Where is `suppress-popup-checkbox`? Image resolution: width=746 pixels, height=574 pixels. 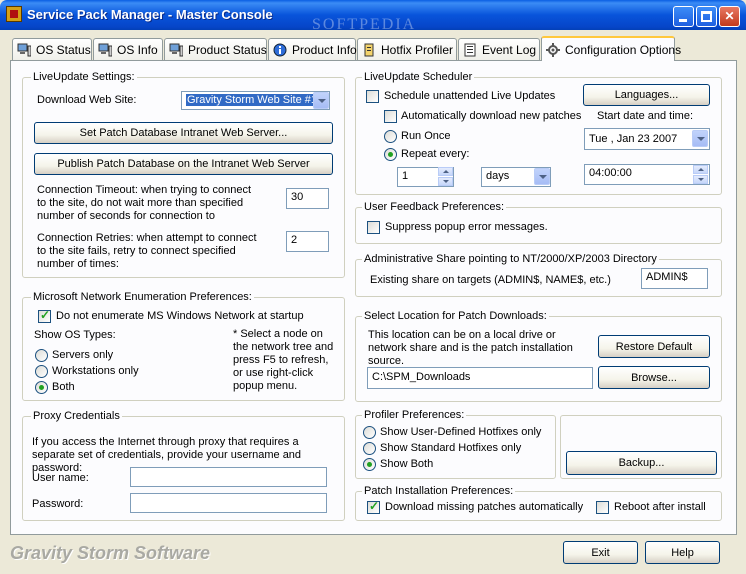 suppress-popup-checkbox is located at coordinates (373, 227).